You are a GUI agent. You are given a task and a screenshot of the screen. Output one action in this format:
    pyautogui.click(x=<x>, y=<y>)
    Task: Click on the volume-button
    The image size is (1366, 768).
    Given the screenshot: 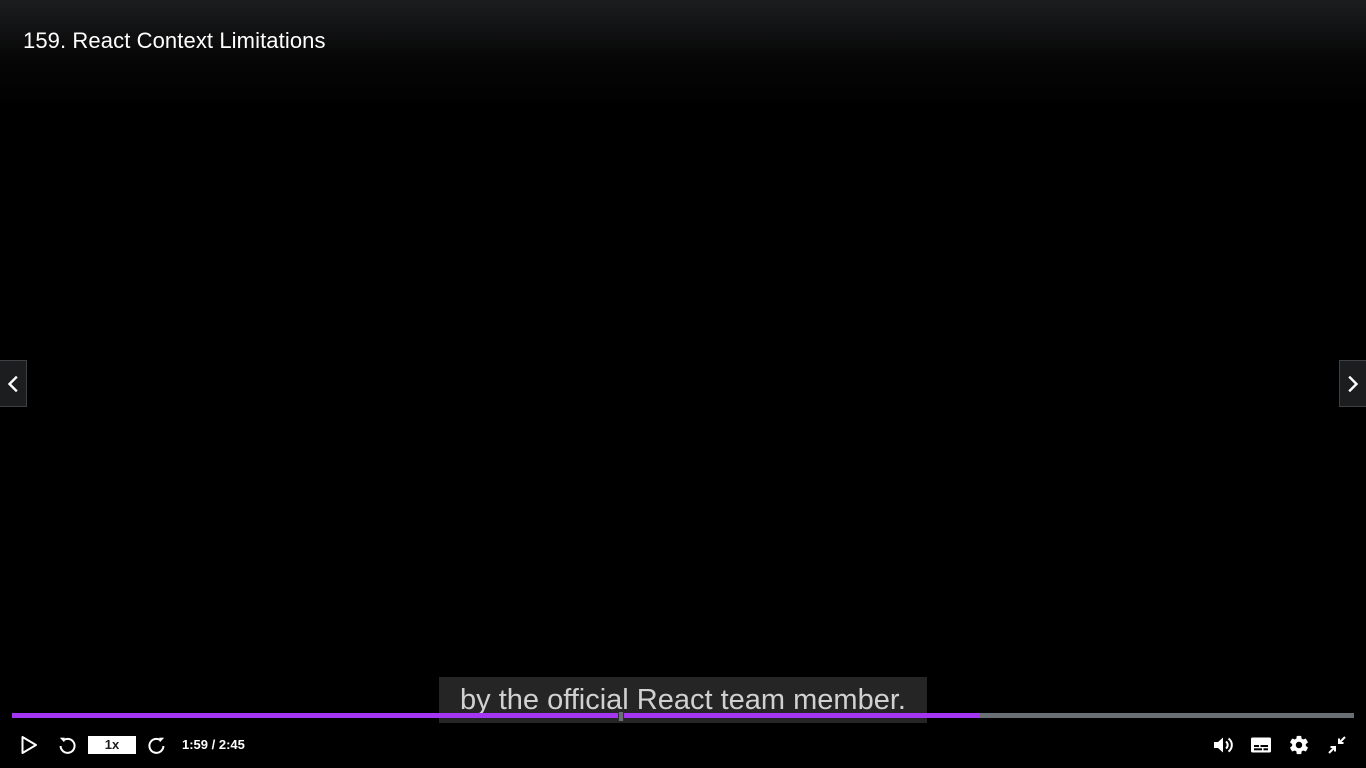 What is the action you would take?
    pyautogui.click(x=1223, y=745)
    